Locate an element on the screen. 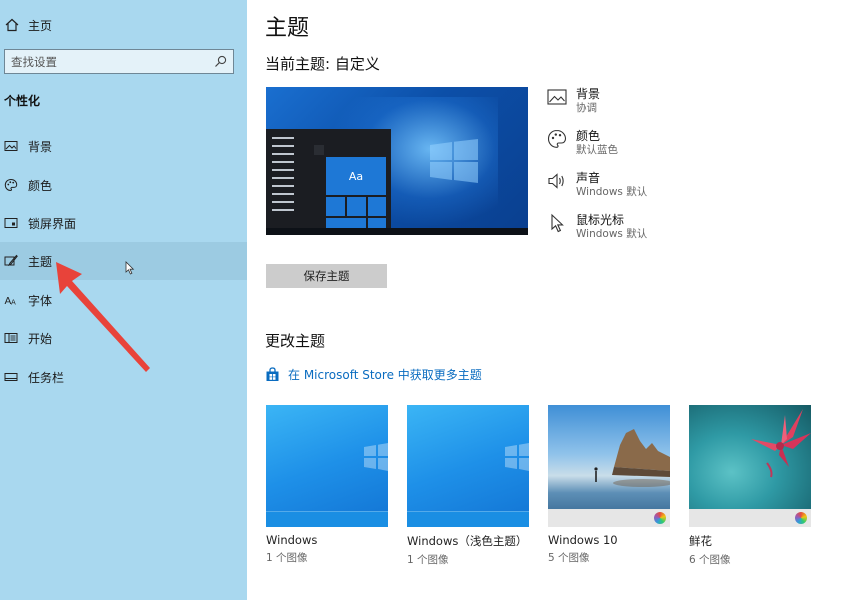 Image resolution: width=860 pixels, height=600 pixels. store-bag-icon is located at coordinates (272, 373).